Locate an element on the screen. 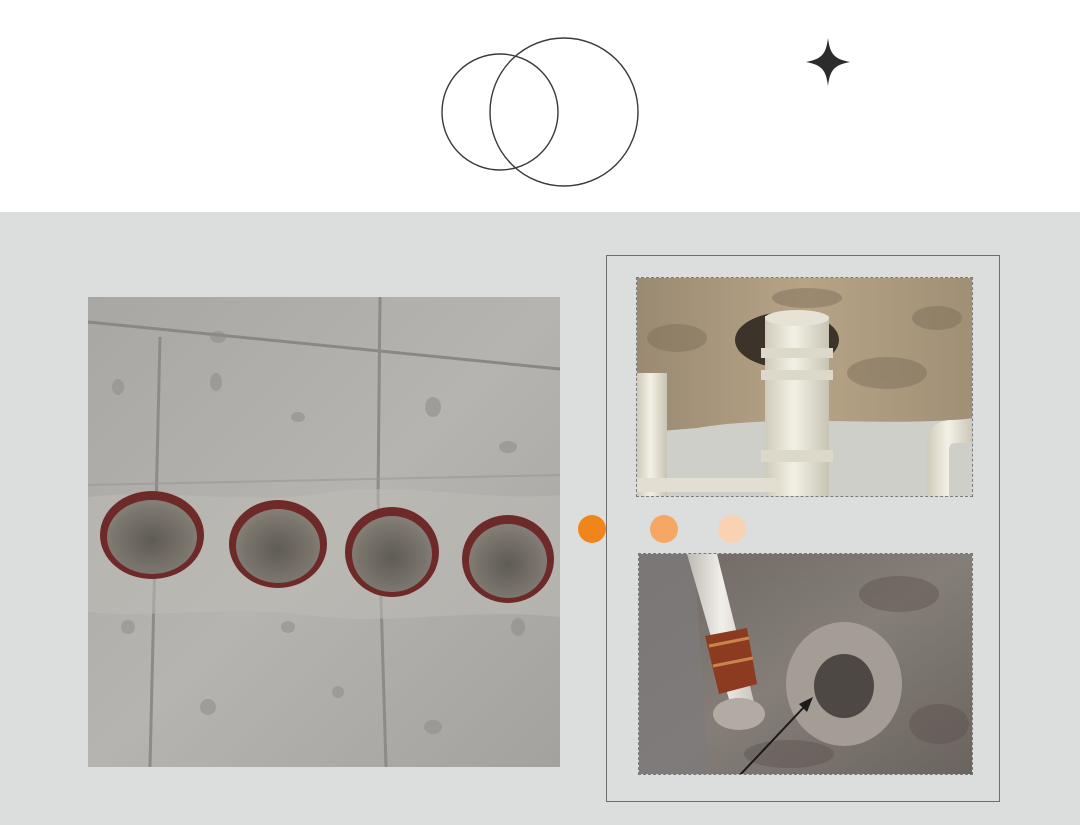 This screenshot has height=825, width=1080. four-point-star-icon is located at coordinates (828, 62).